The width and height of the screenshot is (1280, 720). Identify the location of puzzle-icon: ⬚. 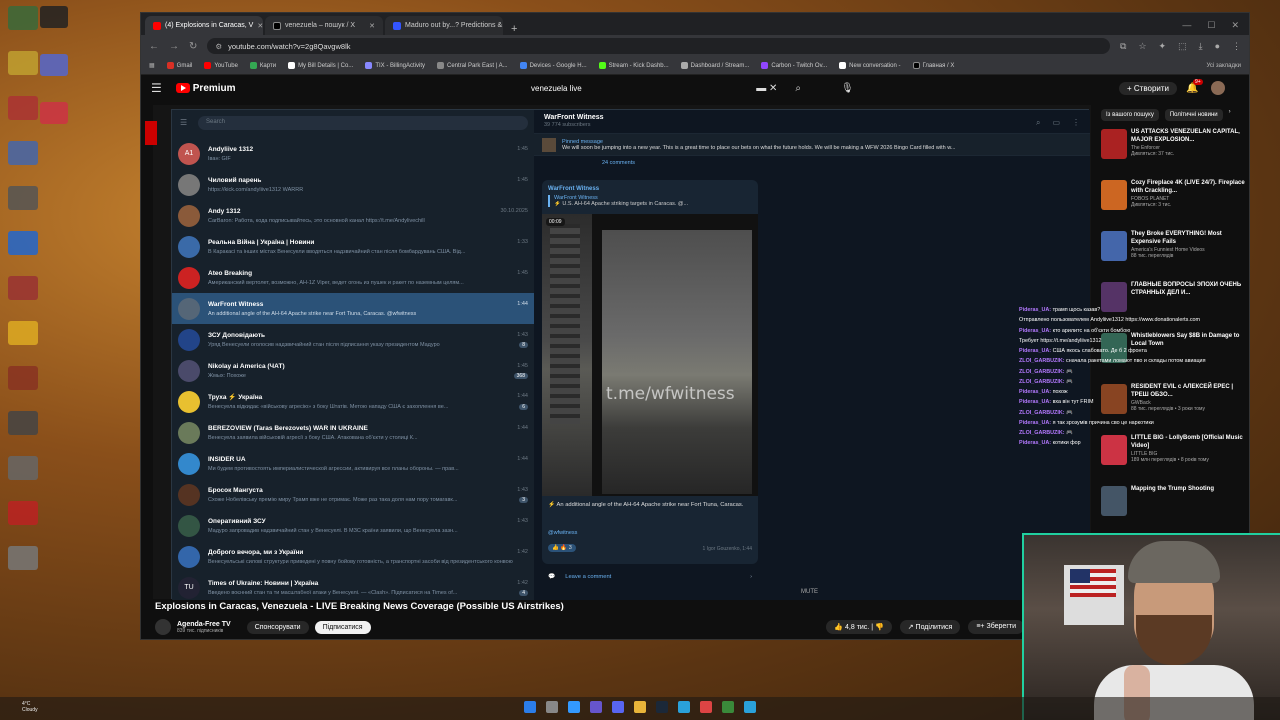
(1182, 46).